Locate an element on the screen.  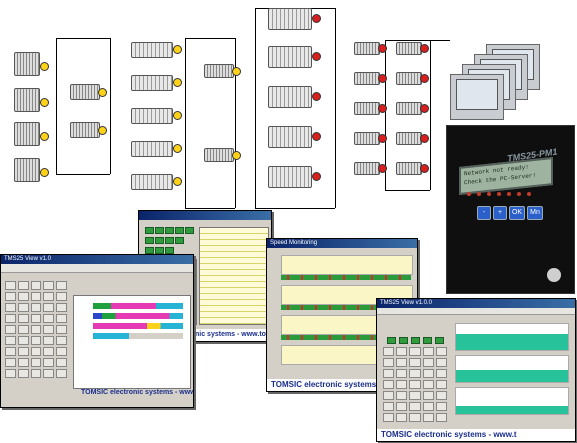
window-titlebar is located at coordinates (205, 215).